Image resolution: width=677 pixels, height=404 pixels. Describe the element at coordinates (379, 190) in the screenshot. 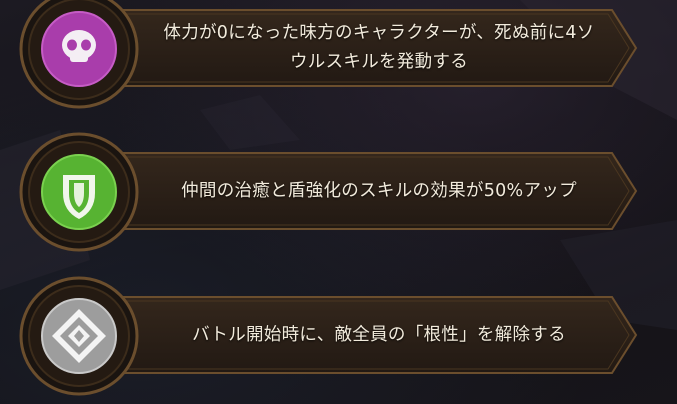

I see `skill-description: 仲間の治癒と盾強化のスキルの効果が50%アップ` at that location.